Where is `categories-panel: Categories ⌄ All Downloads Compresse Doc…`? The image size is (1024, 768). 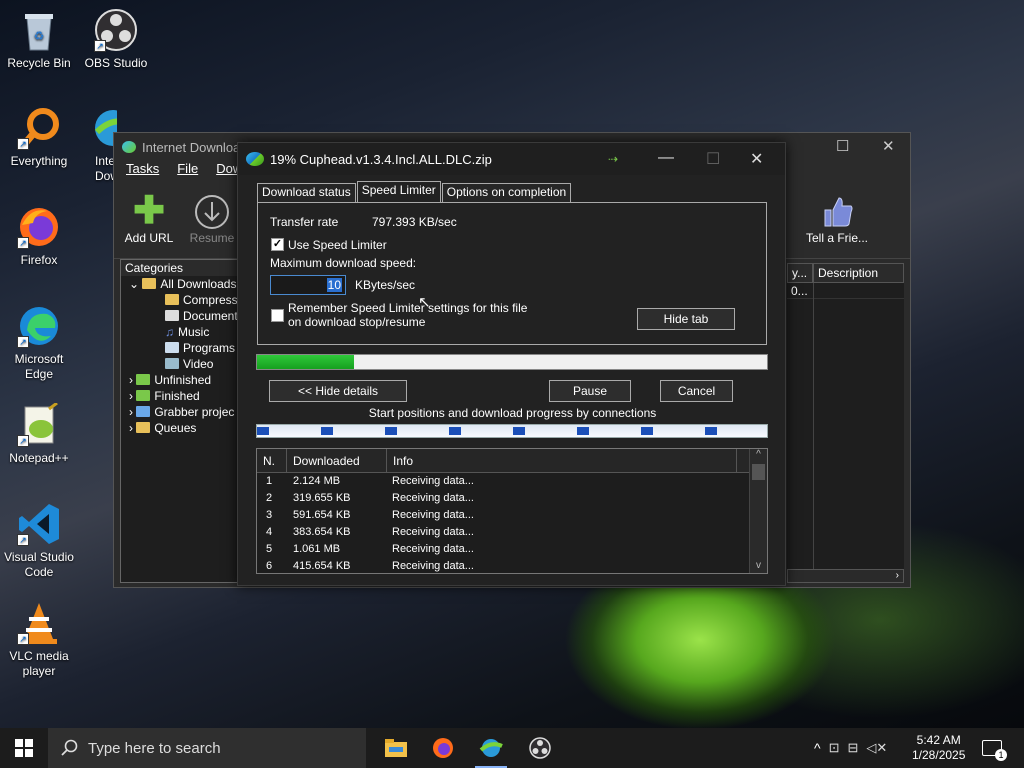 categories-panel: Categories ⌄ All Downloads Compresse Doc… is located at coordinates (182, 421).